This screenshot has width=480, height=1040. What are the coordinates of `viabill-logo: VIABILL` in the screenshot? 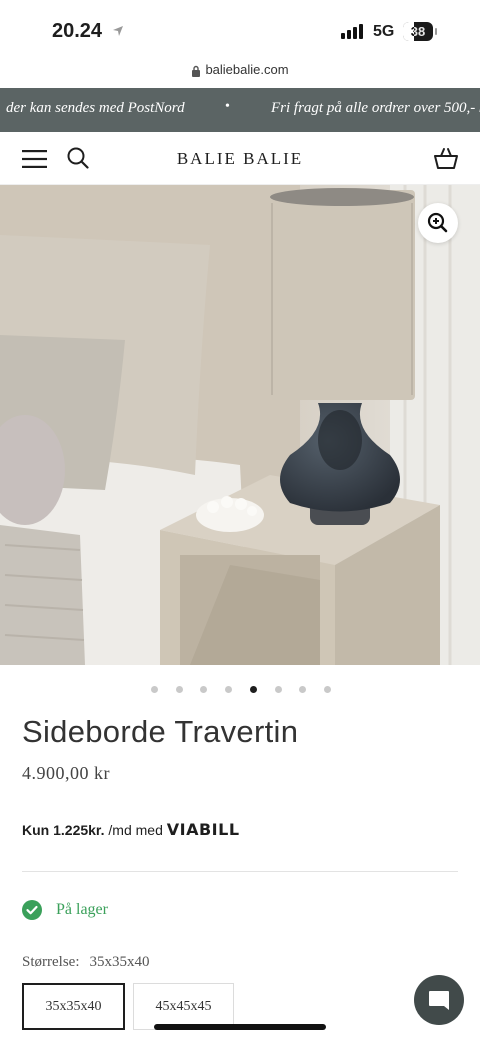 It's located at (203, 829).